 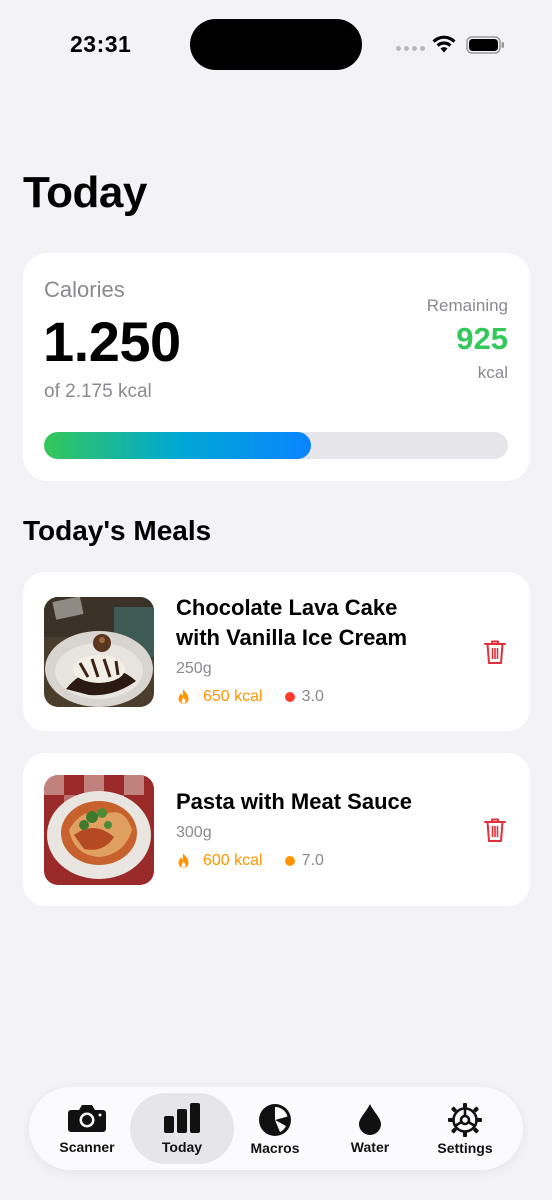 I want to click on tab-macros: Macros, so click(x=275, y=1128).